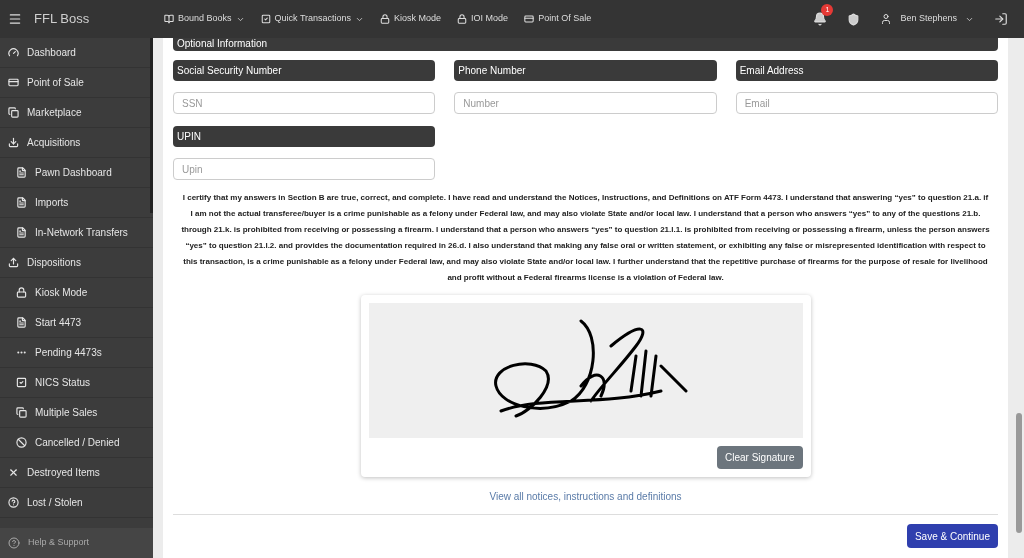 The image size is (1024, 558). What do you see at coordinates (76, 323) in the screenshot?
I see `sidebar-item: Start 4473` at bounding box center [76, 323].